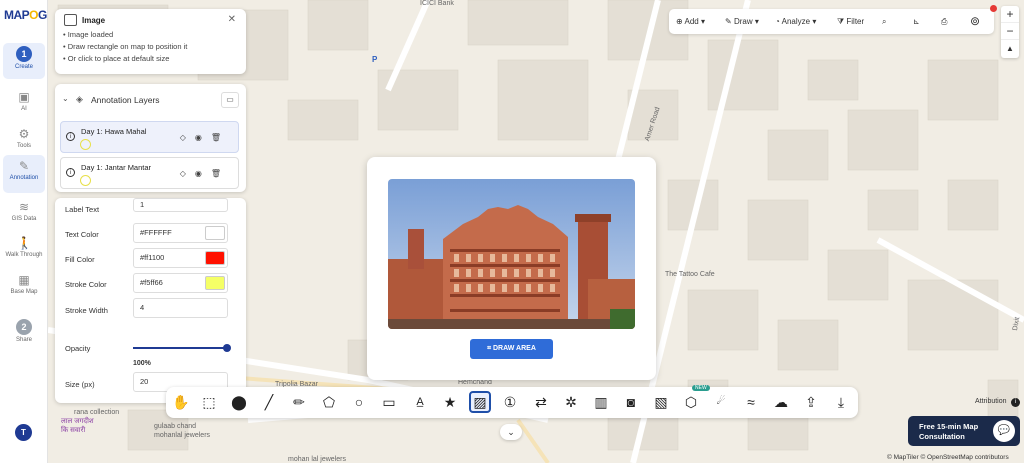 Image resolution: width=1024 pixels, height=463 pixels. I want to click on sidebar-item-ai-label: AI, so click(24, 109).